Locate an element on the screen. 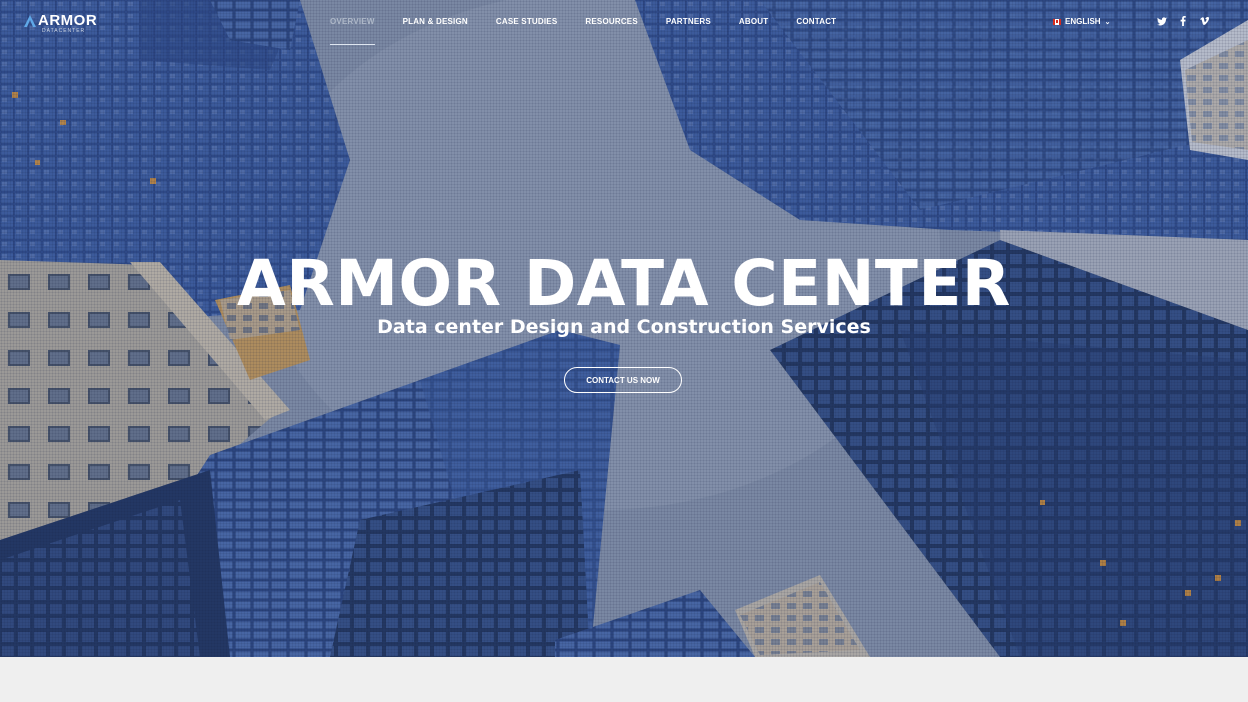 This screenshot has width=1248, height=702. language-label: ENGLISH is located at coordinates (1083, 21).